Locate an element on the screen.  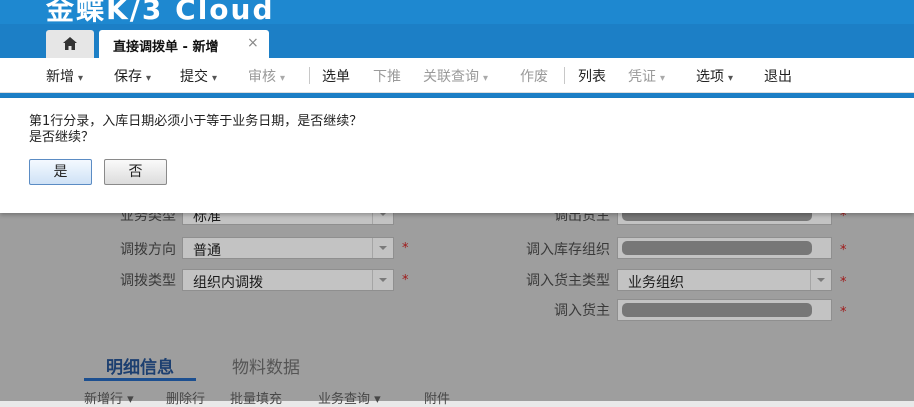
related-query-button: 关联查询 ▾ is located at coordinates (455, 76).